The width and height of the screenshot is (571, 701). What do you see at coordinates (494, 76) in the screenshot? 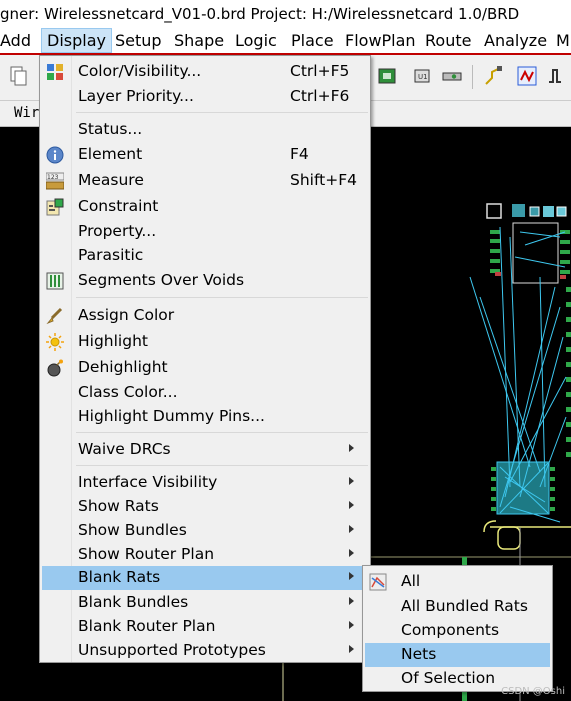
I see `route-icon` at bounding box center [494, 76].